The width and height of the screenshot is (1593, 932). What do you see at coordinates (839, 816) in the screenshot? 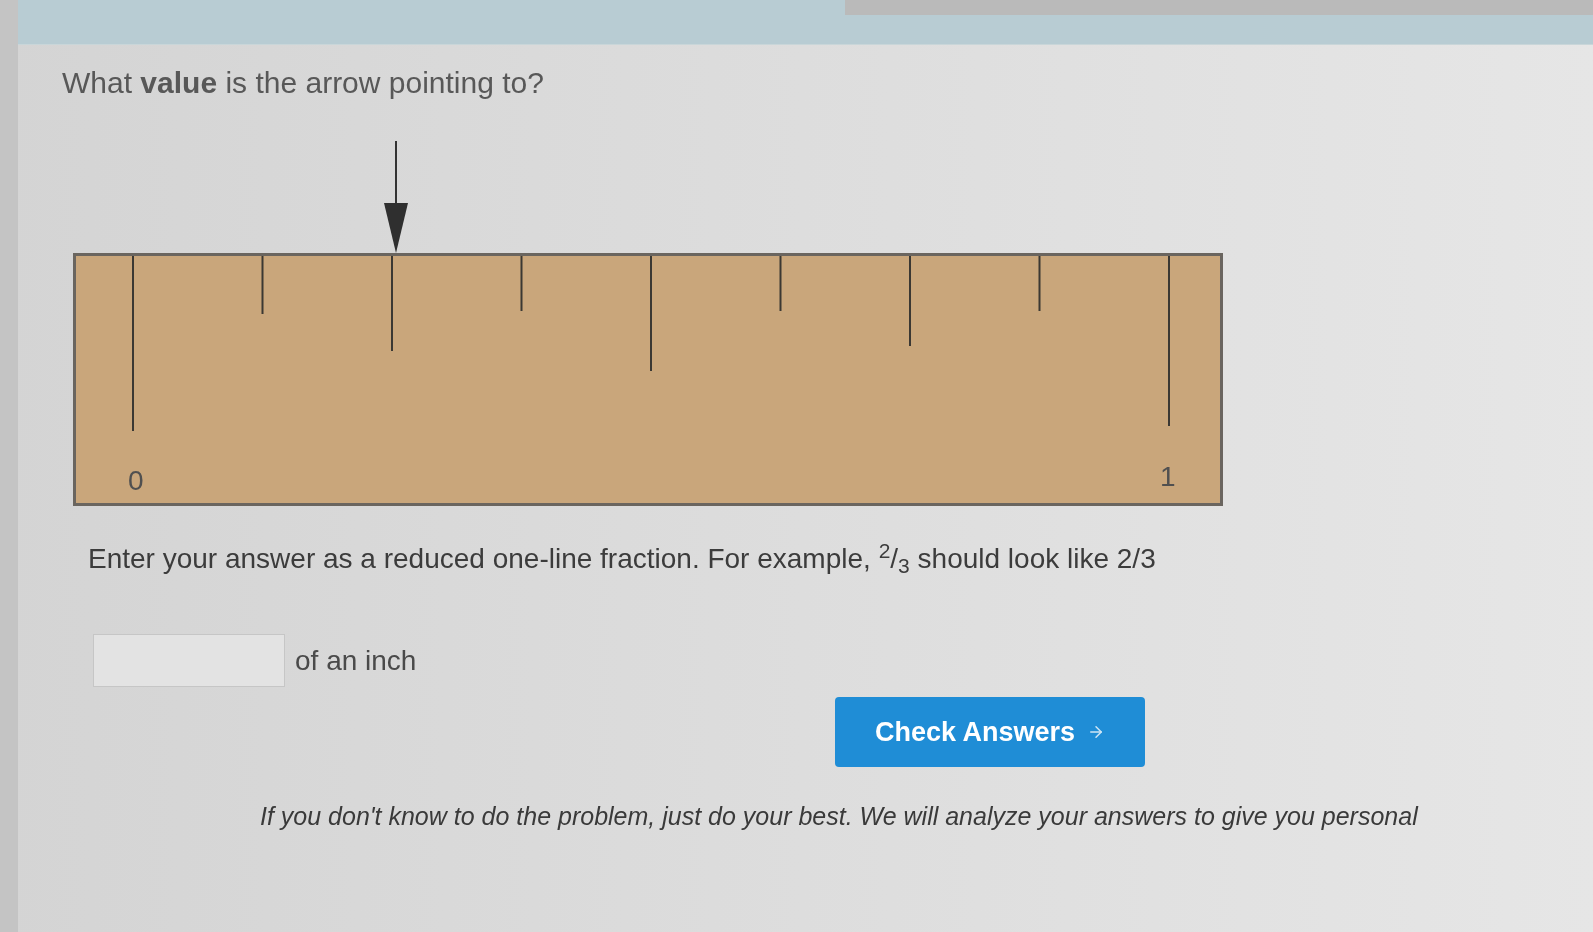
I see `footnote-text: If you don't know to do the problem, just do your best. We will analyze your answers to give you personal` at bounding box center [839, 816].